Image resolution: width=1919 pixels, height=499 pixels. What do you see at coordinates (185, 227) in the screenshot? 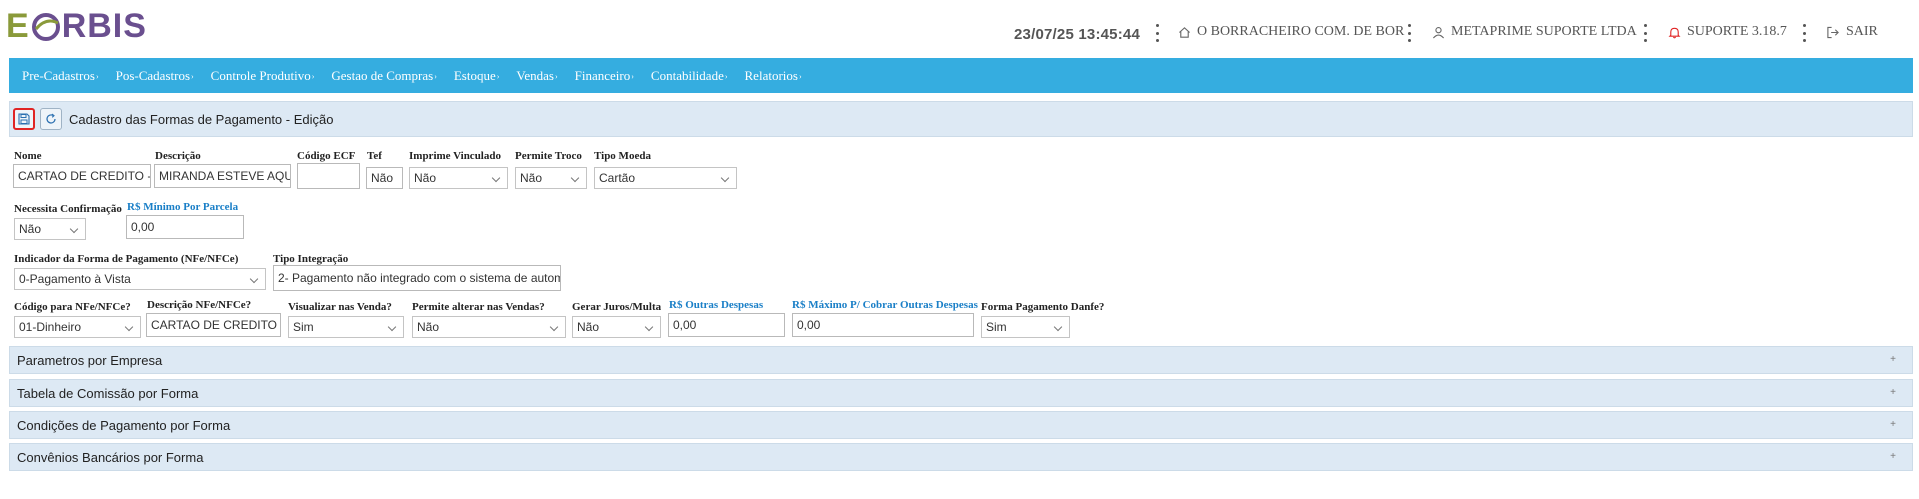
I see `minimo-parcela-input: 0,00` at bounding box center [185, 227].